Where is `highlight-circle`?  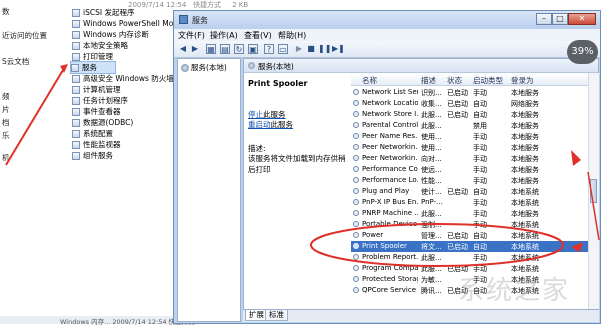 highlight-circle is located at coordinates (437, 245).